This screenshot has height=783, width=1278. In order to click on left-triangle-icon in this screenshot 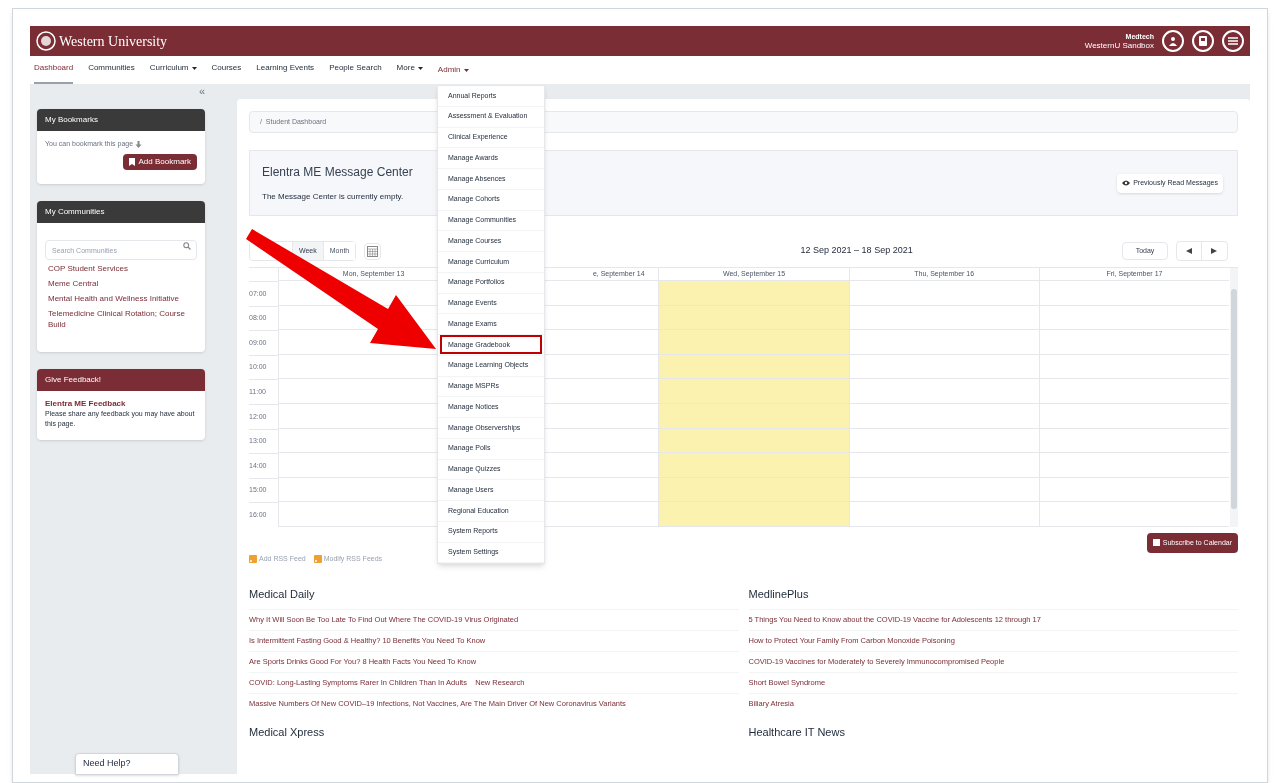, I will do `click(1189, 251)`.